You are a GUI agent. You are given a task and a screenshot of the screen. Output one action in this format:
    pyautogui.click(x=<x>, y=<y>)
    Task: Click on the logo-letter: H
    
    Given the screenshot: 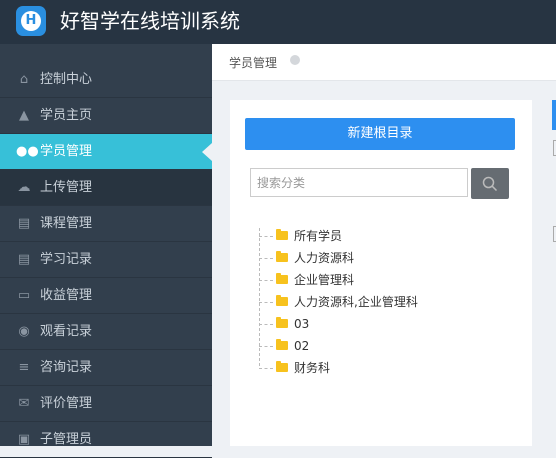 What is the action you would take?
    pyautogui.click(x=31, y=21)
    